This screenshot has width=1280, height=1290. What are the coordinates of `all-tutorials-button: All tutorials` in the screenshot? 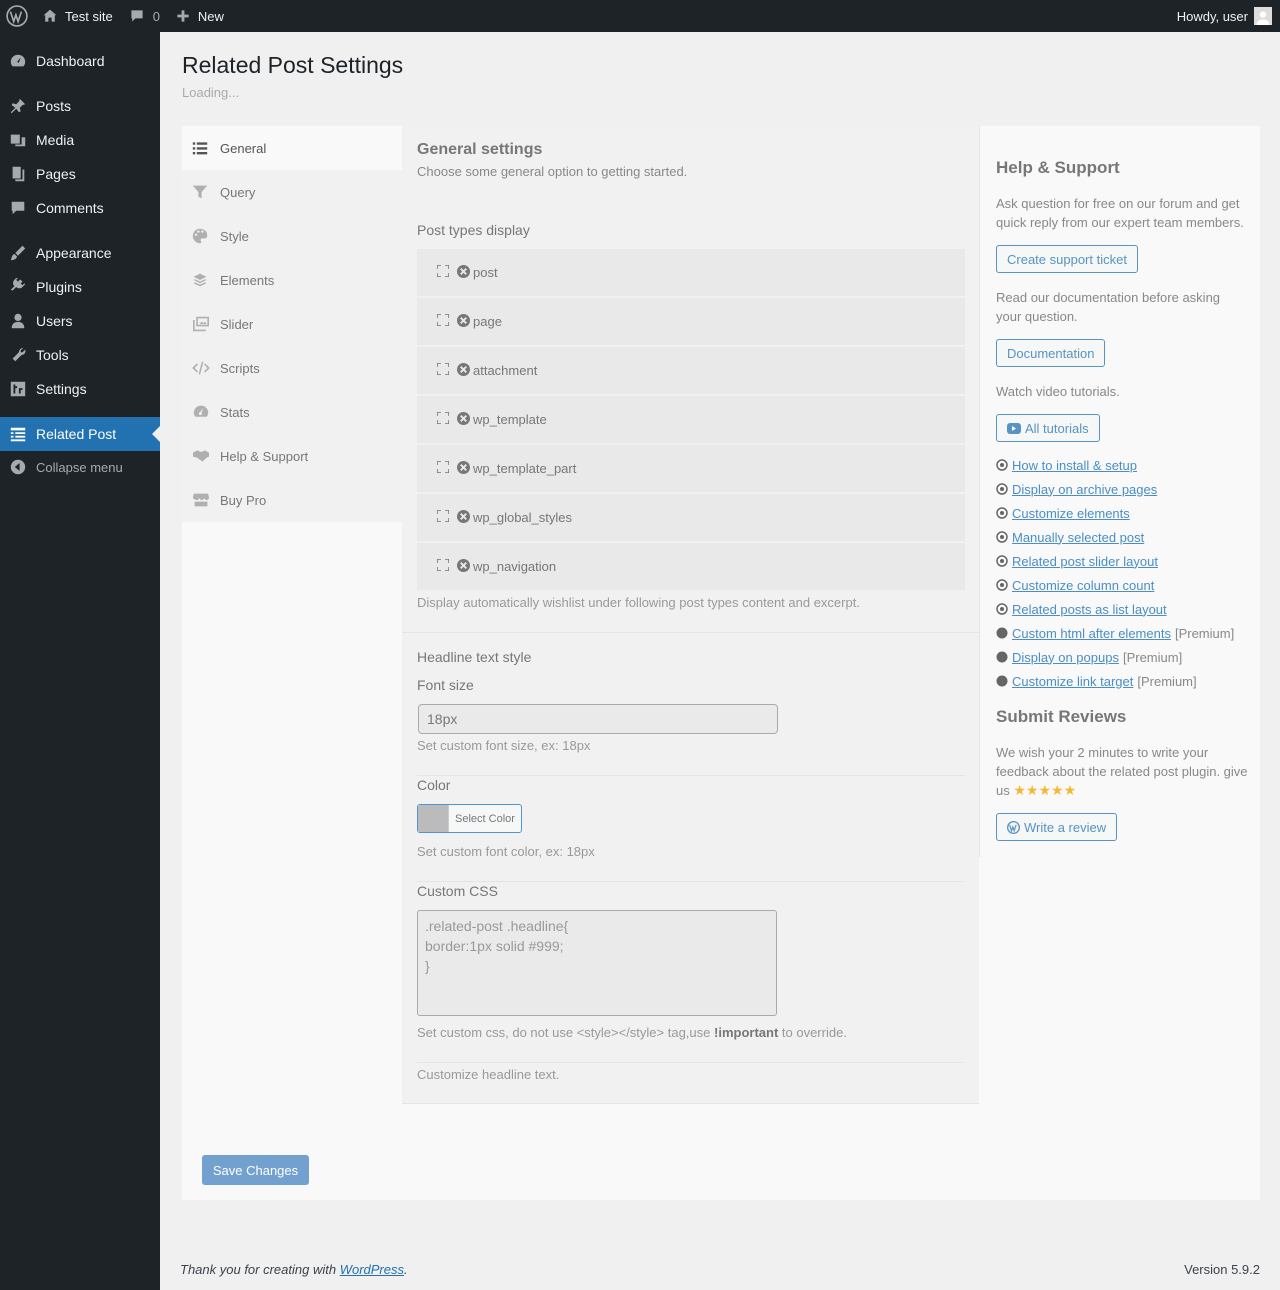 It's located at (1048, 428).